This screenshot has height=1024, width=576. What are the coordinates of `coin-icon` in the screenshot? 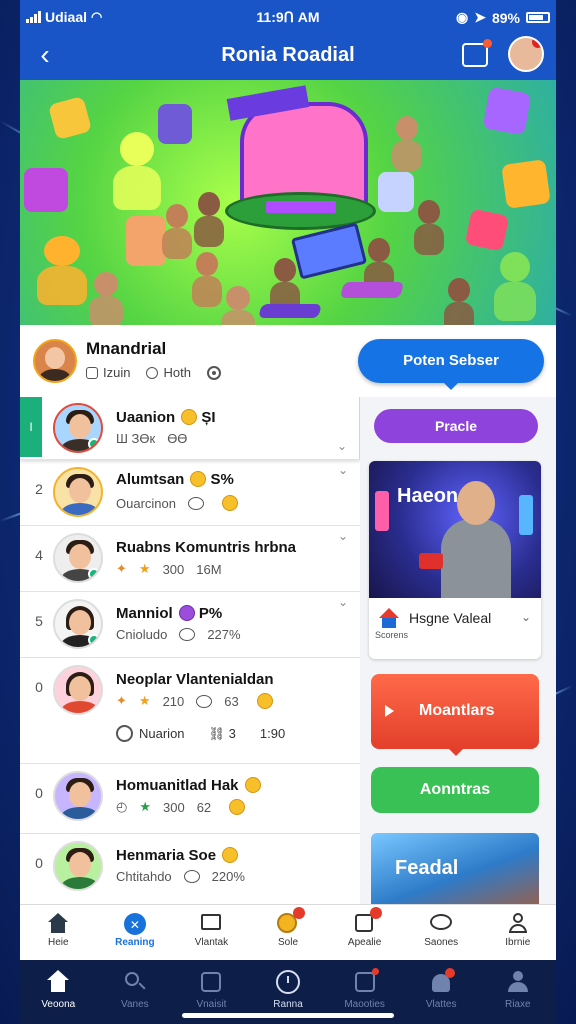 It's located at (291, 920).